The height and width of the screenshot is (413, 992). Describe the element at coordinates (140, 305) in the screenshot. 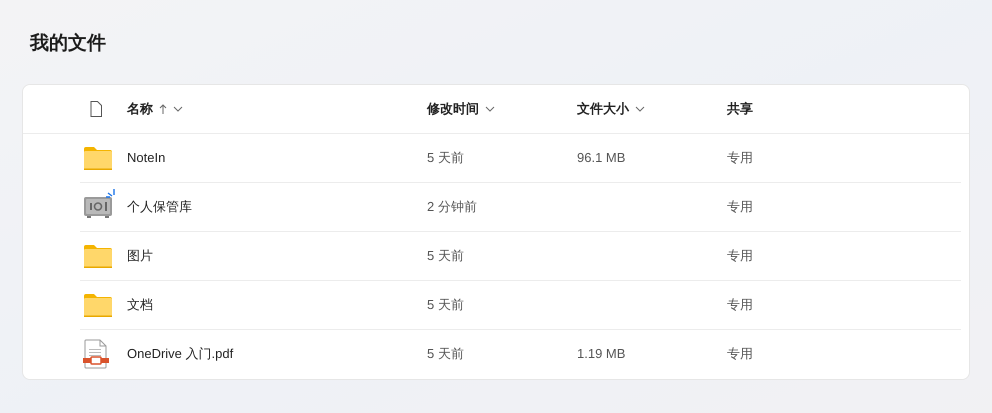

I see `file-name: 文档` at that location.